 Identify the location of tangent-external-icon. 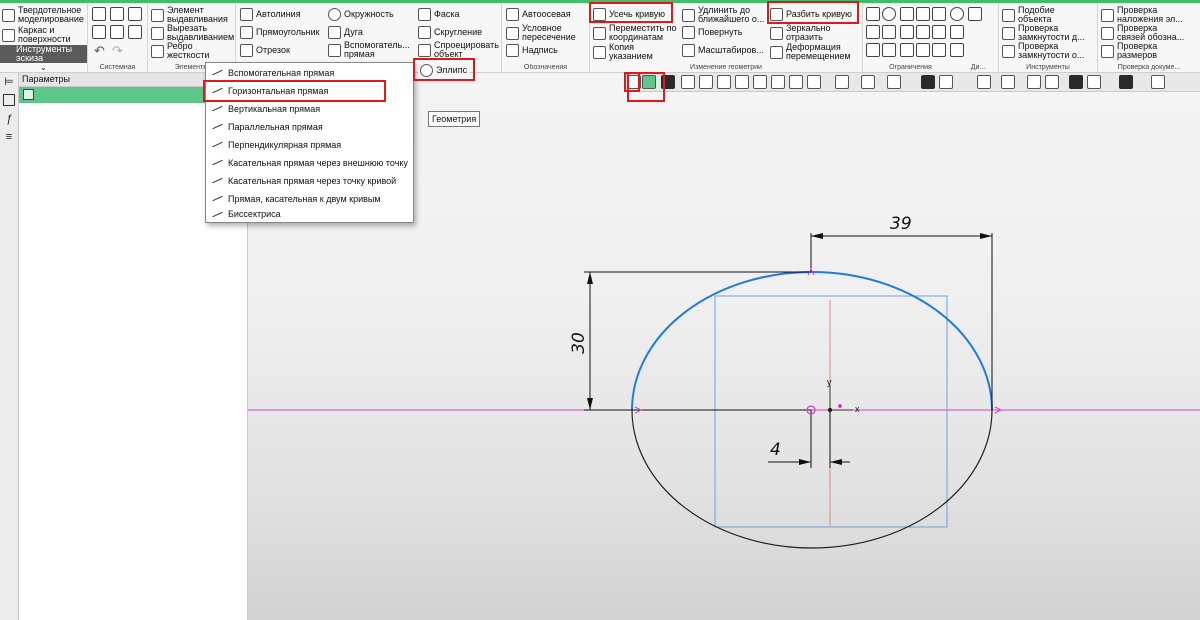
(217, 162).